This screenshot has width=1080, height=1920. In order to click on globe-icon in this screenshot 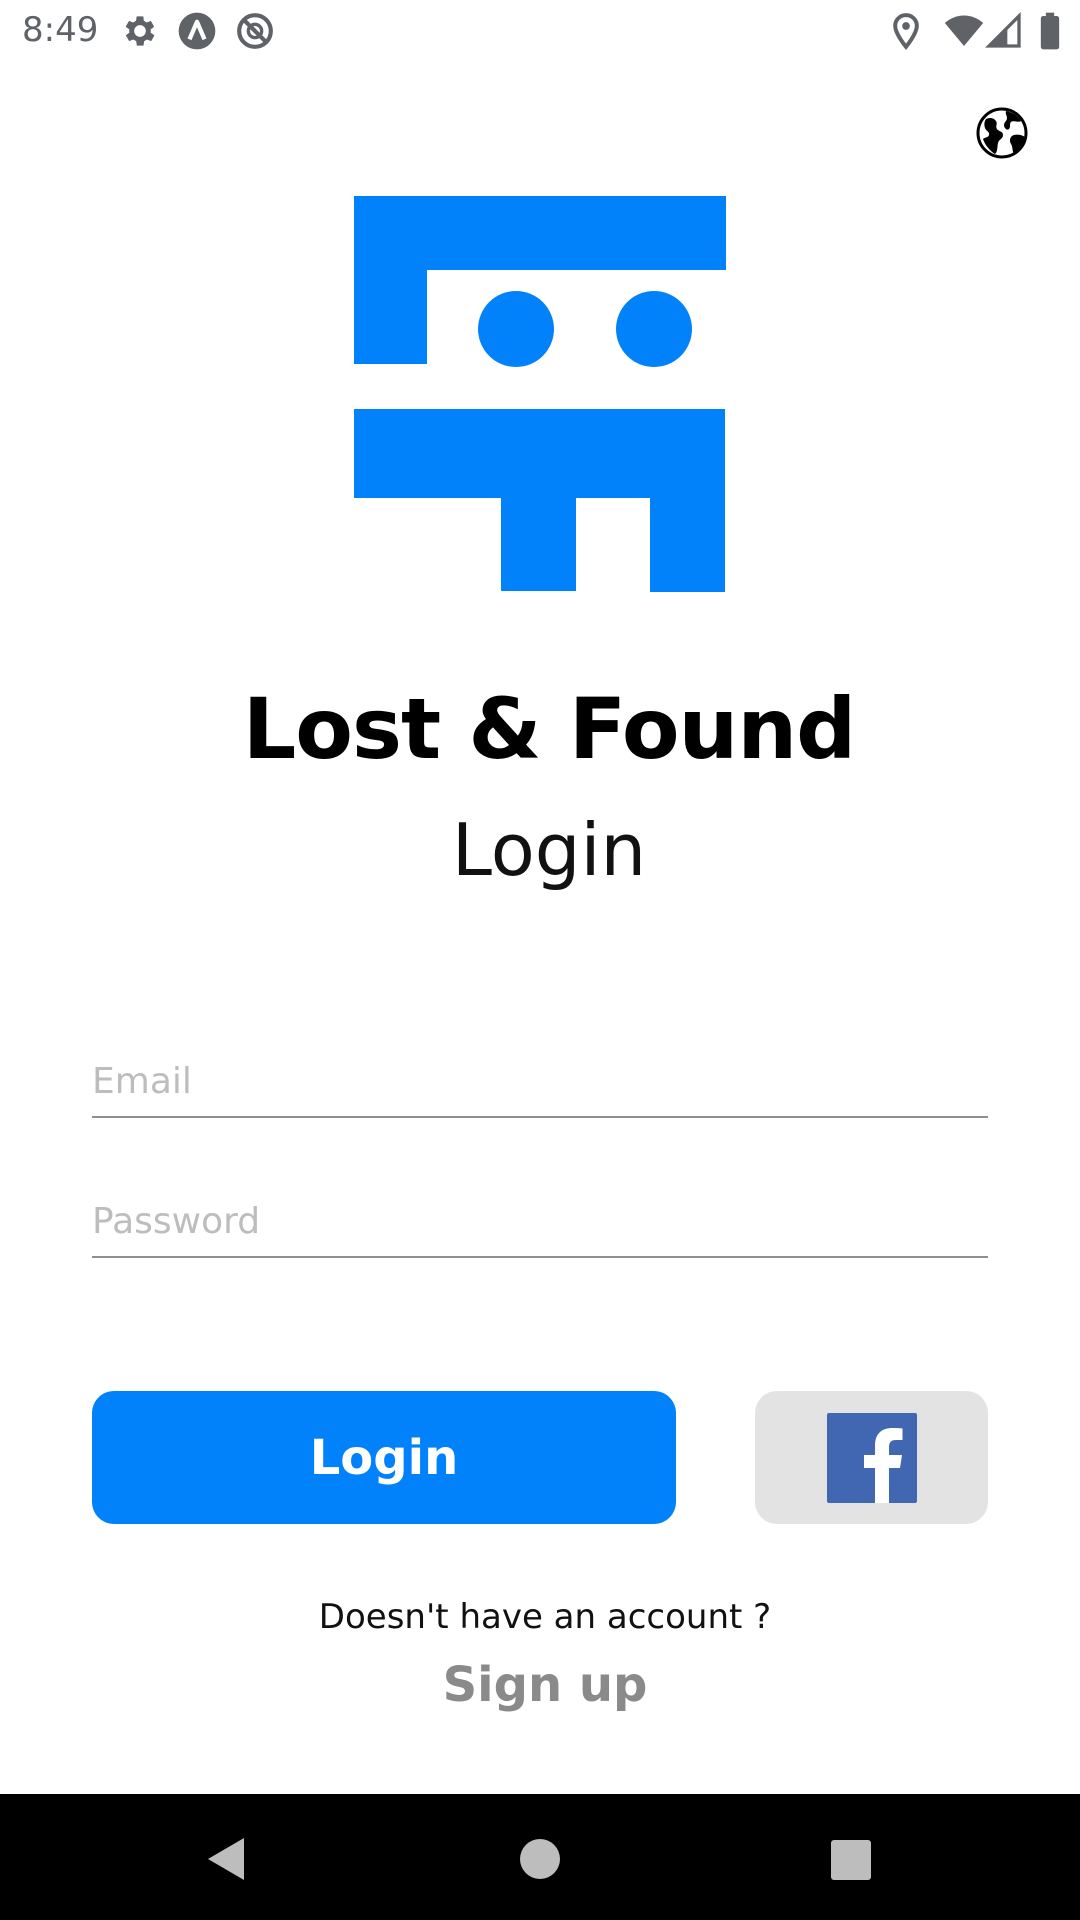, I will do `click(1002, 133)`.